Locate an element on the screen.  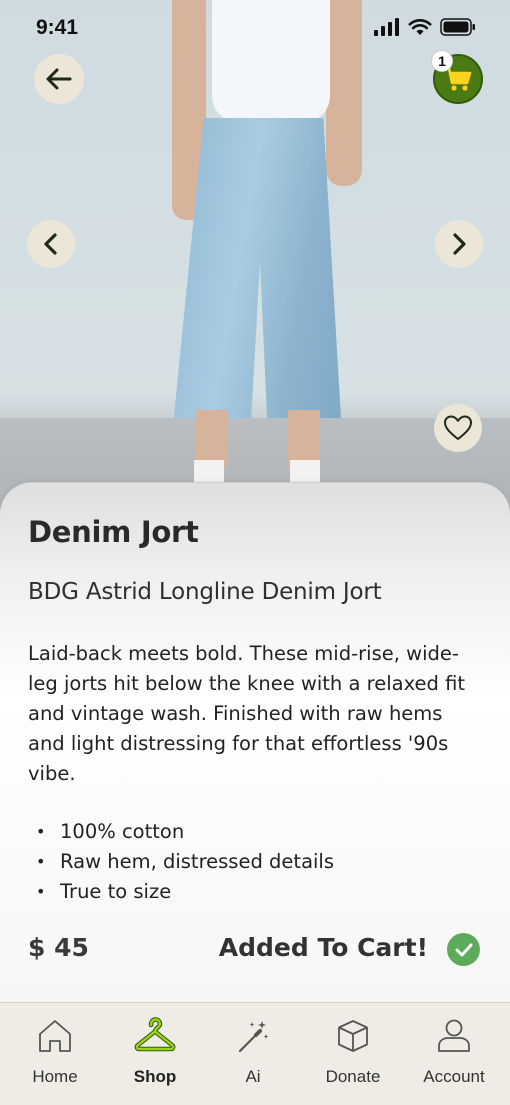
product-name: BDG Astrid Longline Denim Jort is located at coordinates (205, 592).